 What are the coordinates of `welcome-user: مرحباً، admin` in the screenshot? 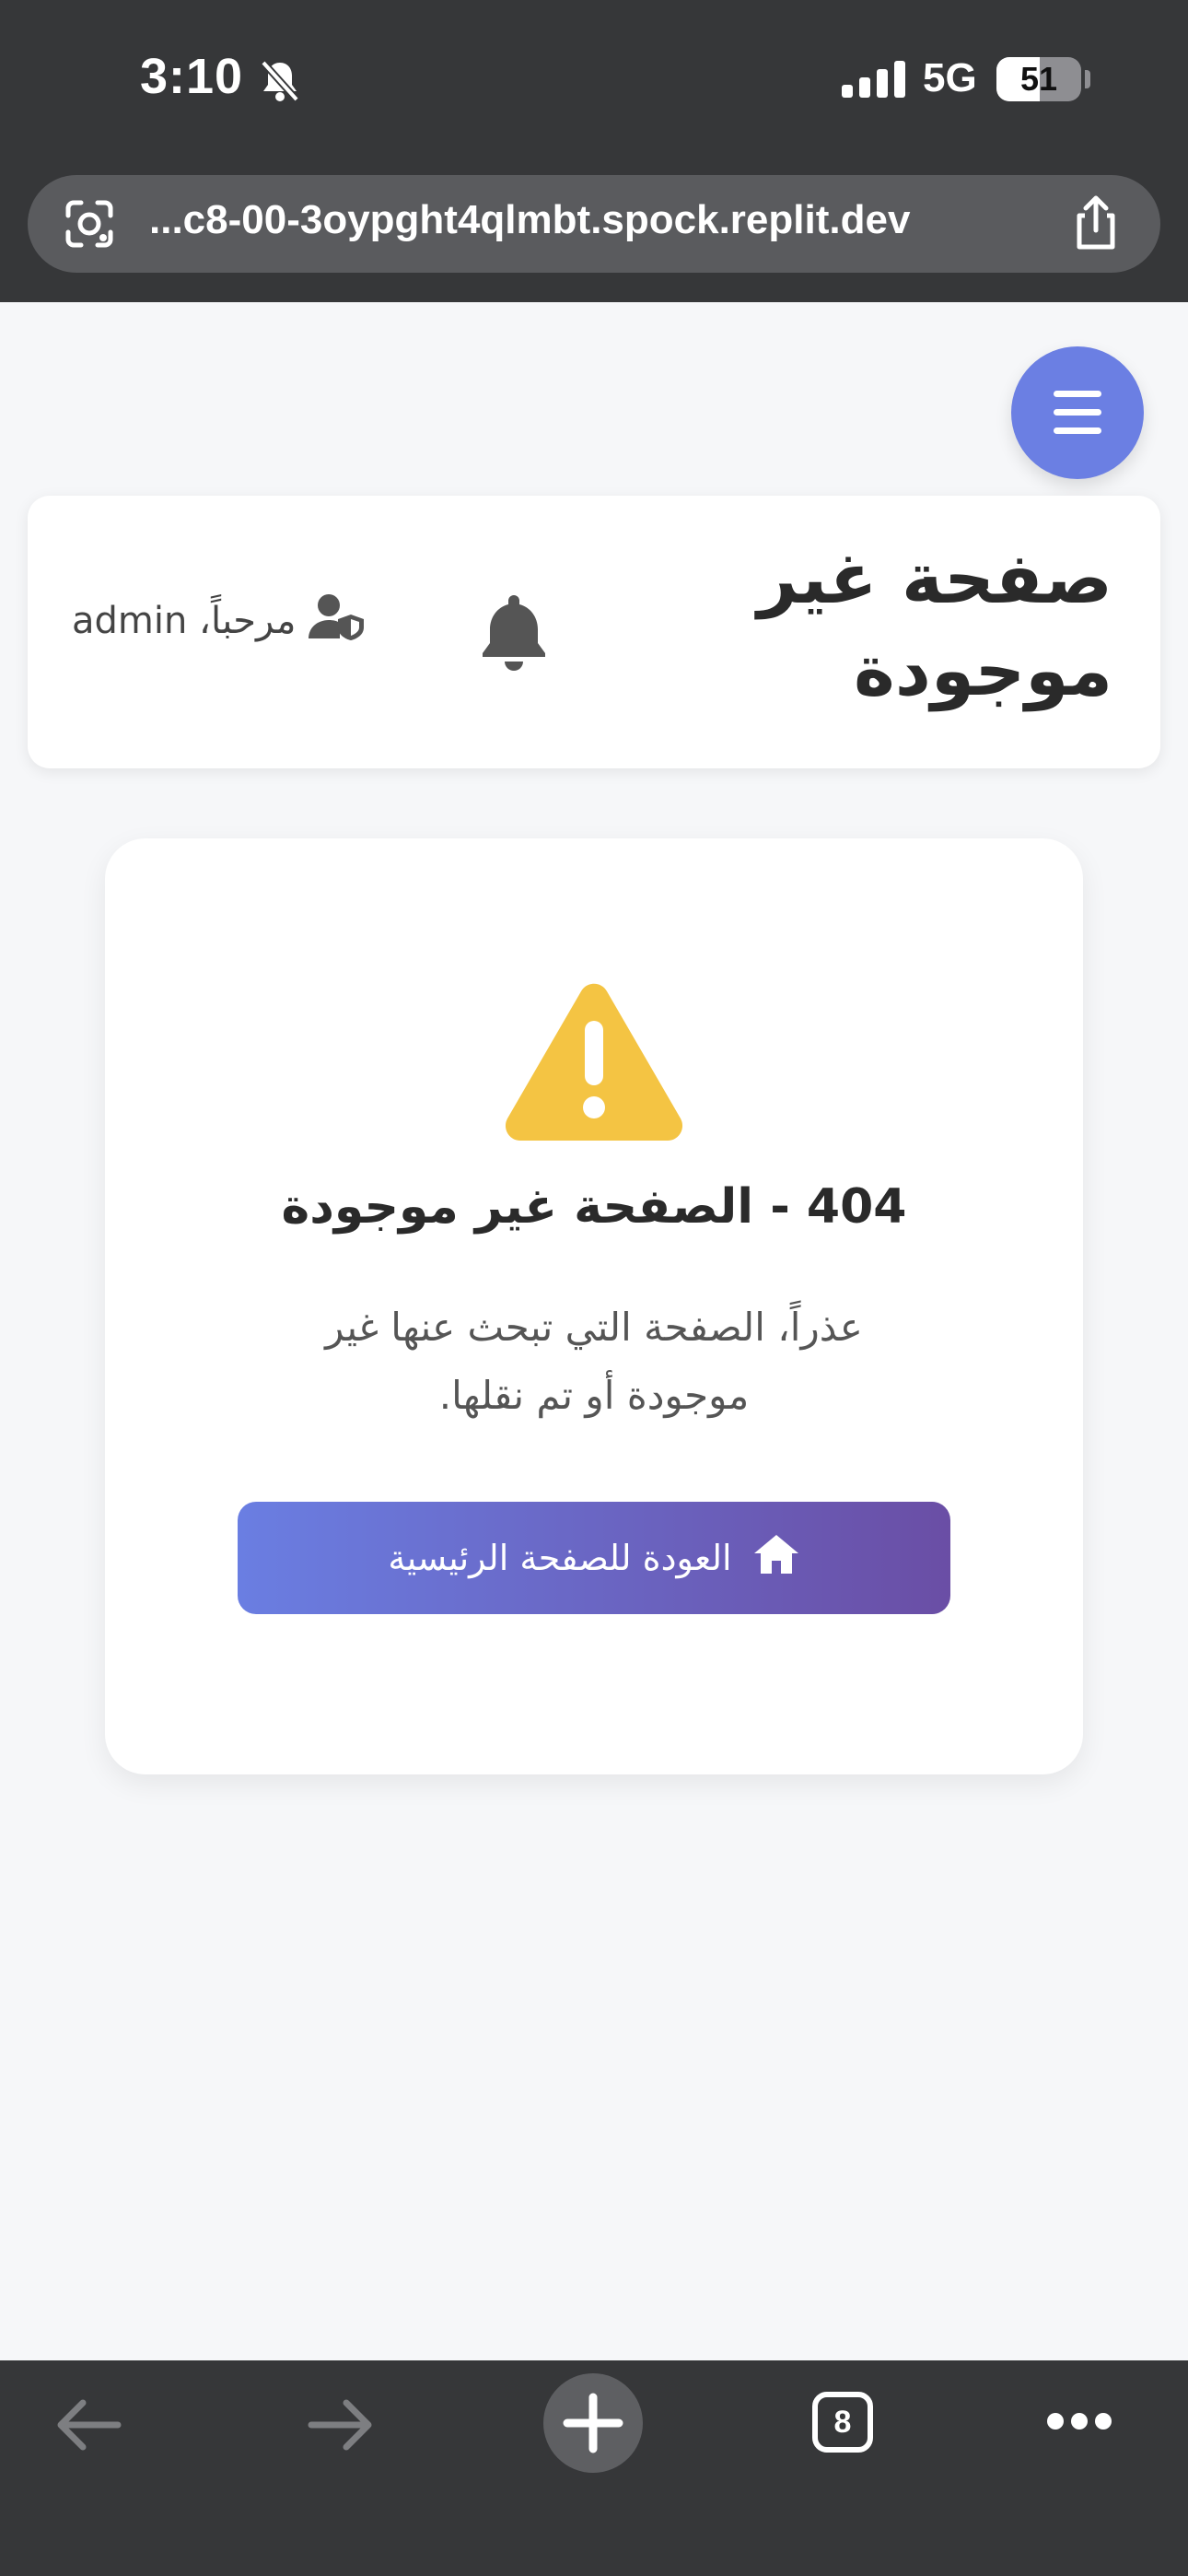 It's located at (219, 621).